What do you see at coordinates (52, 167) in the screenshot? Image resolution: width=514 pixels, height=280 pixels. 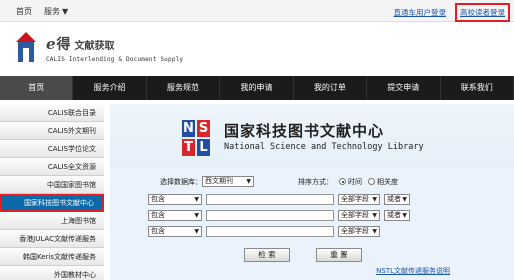 I see `sidebar-item-calis-fulltext: CALIS全文资源` at bounding box center [52, 167].